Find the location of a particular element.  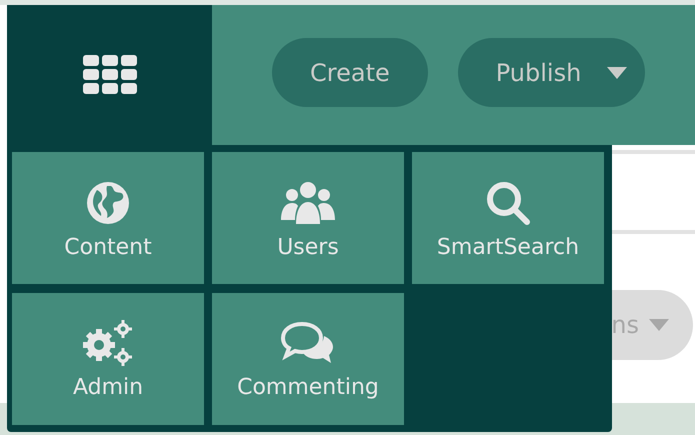

app-menu-tile: Users is located at coordinates (308, 218).